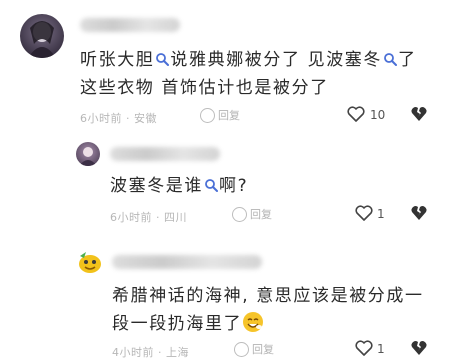 The height and width of the screenshot is (362, 474). I want to click on comment-text: 希腊神话的海神, 意思应该是被分成一 段一段扔海里了, so click(268, 310).